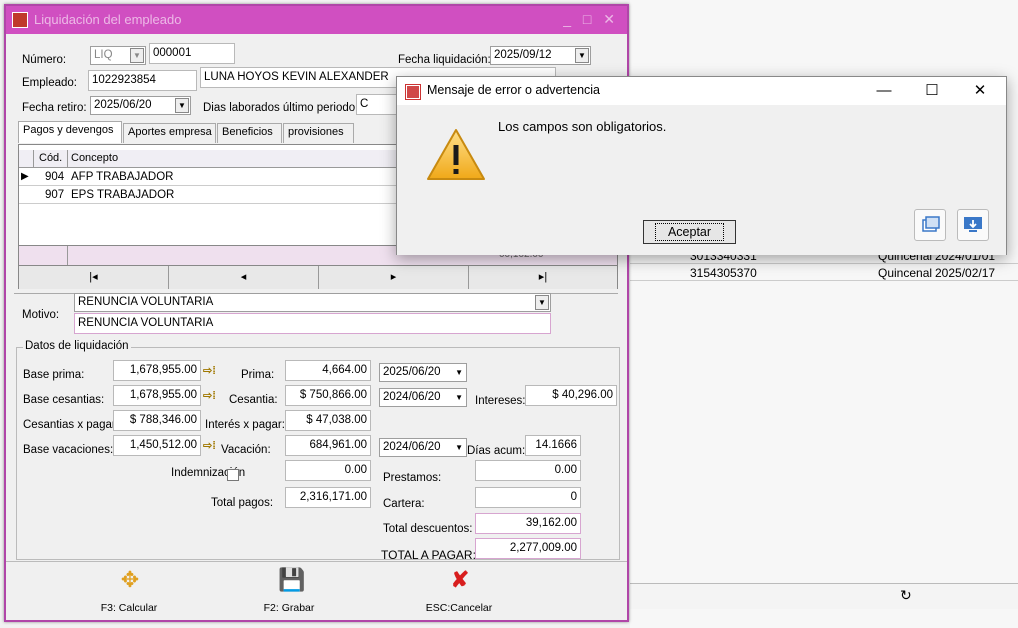 This screenshot has width=1018, height=628. I want to click on col-header-concepto: Concepto, so click(95, 158).